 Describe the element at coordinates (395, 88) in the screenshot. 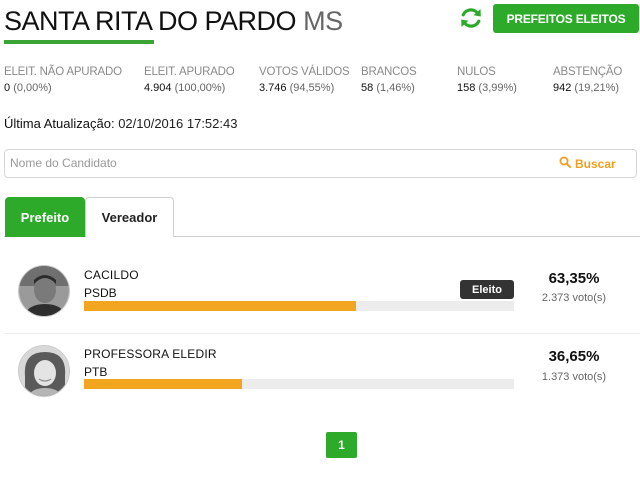

I see `stat-percent: (1,46%)` at that location.